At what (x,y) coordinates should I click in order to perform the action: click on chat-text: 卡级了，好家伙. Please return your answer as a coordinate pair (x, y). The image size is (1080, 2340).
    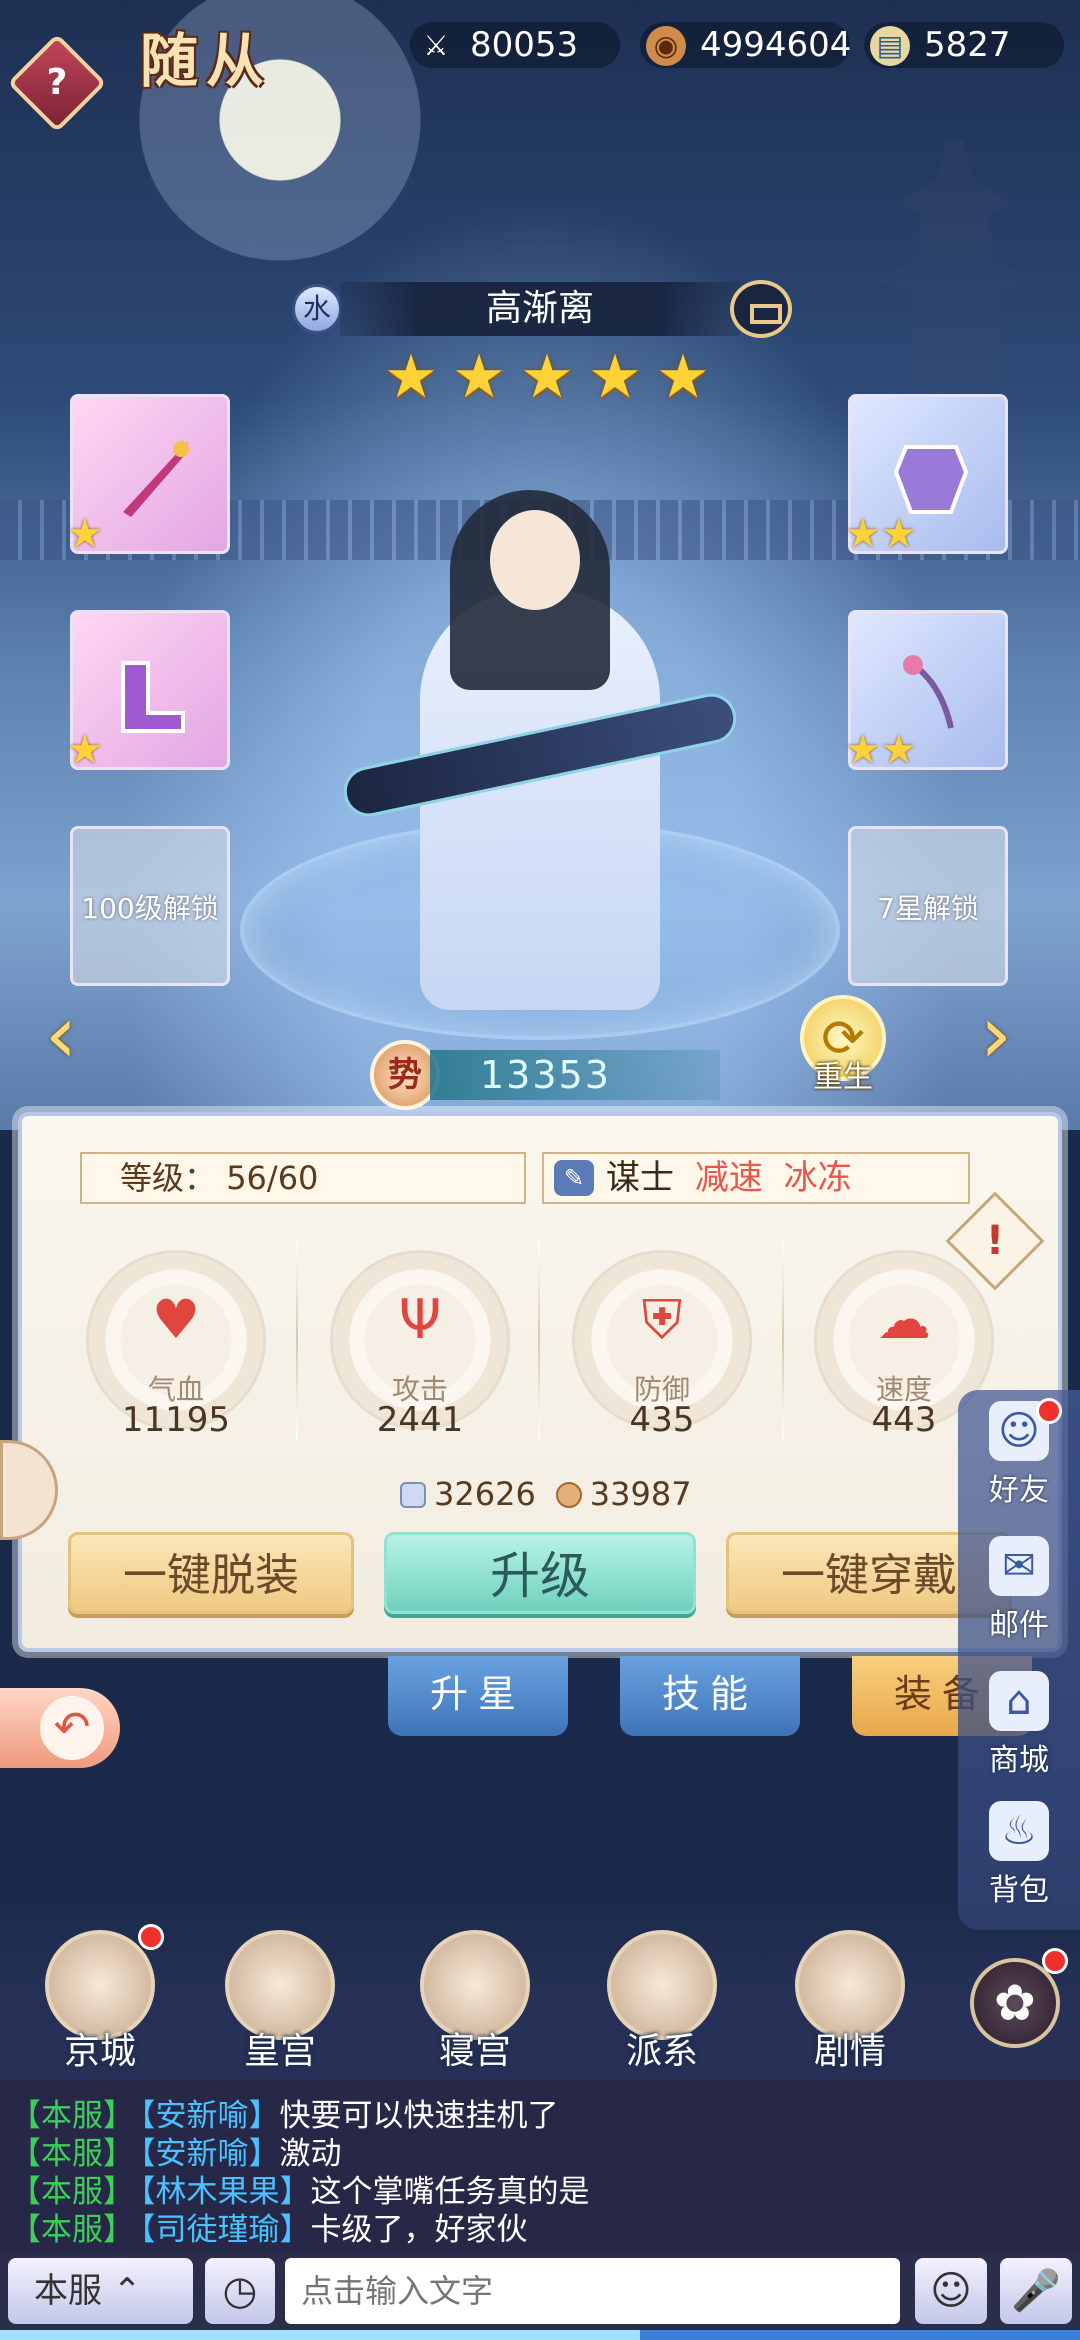
    Looking at the image, I should click on (419, 2230).